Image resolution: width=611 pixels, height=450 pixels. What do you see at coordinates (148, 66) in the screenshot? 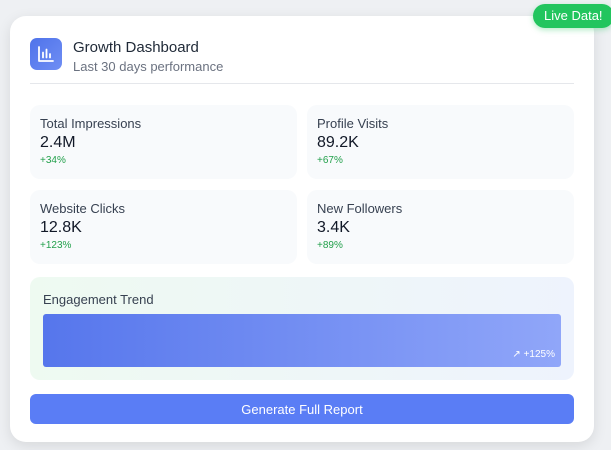
I see `page-subtitle: Last 30 days performance` at bounding box center [148, 66].